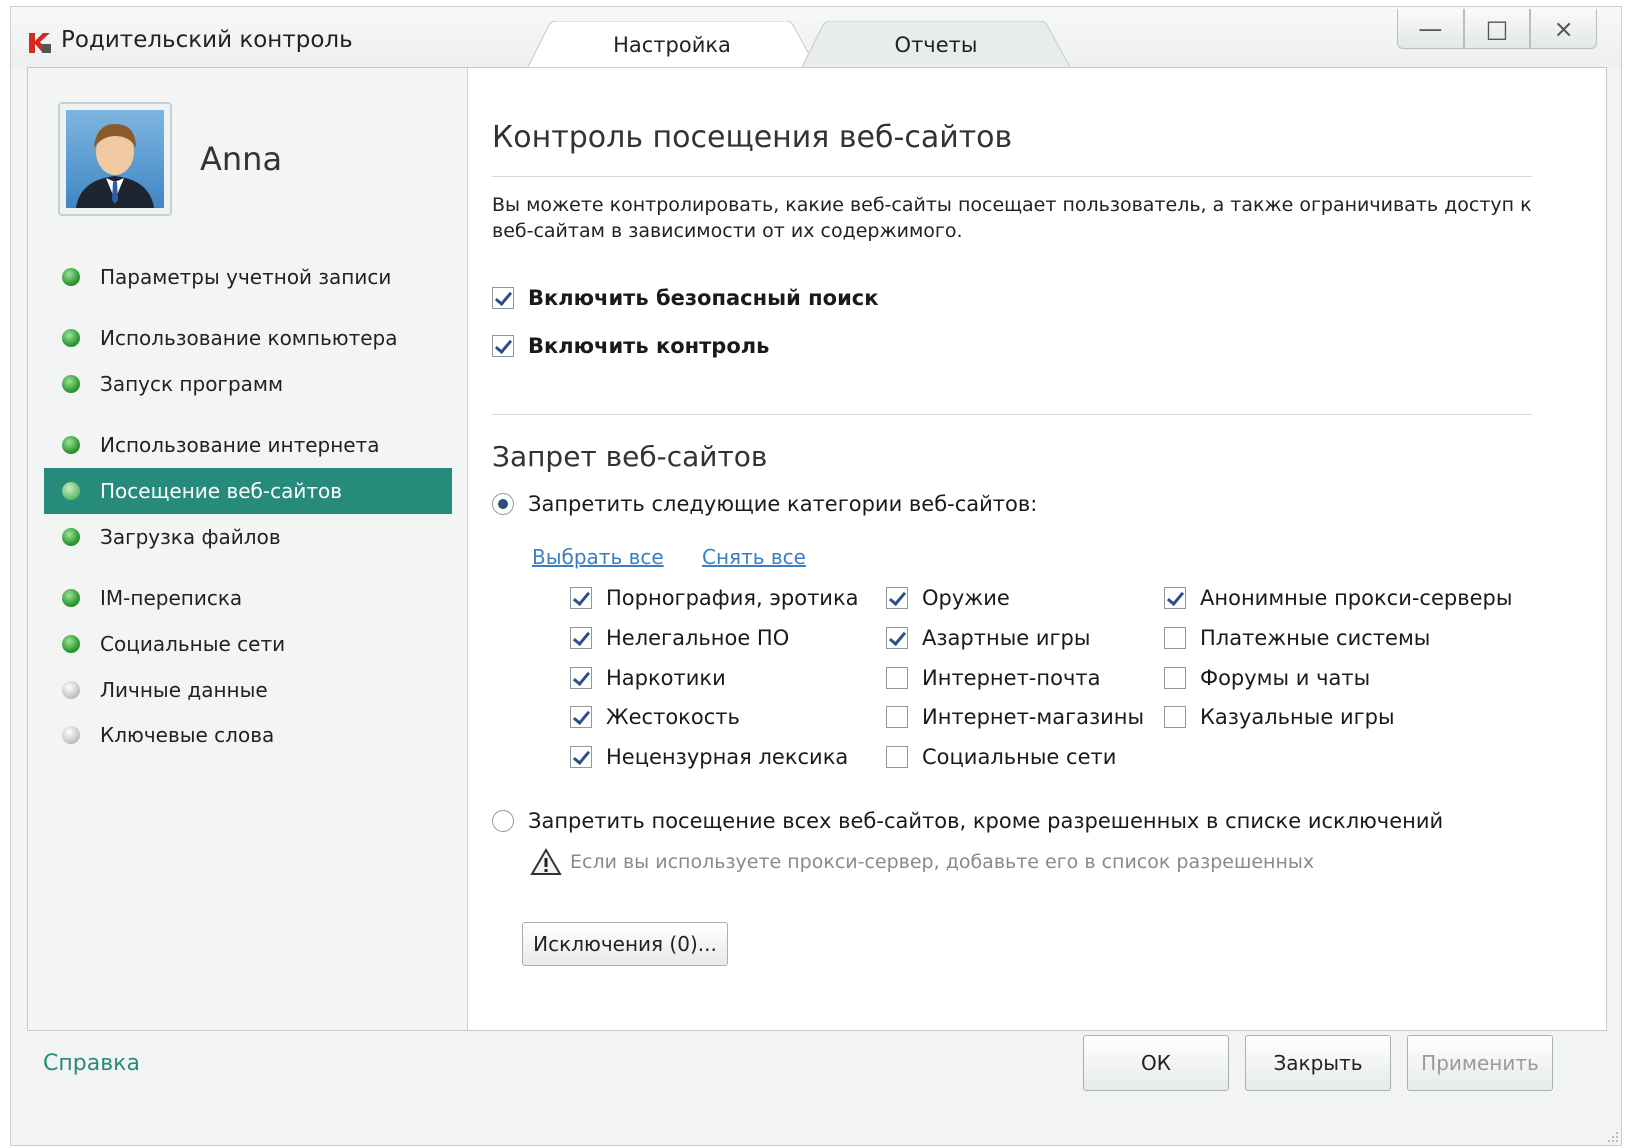  I want to click on sidebar-item-account-settings: Параметры учетной записи, so click(248, 277).